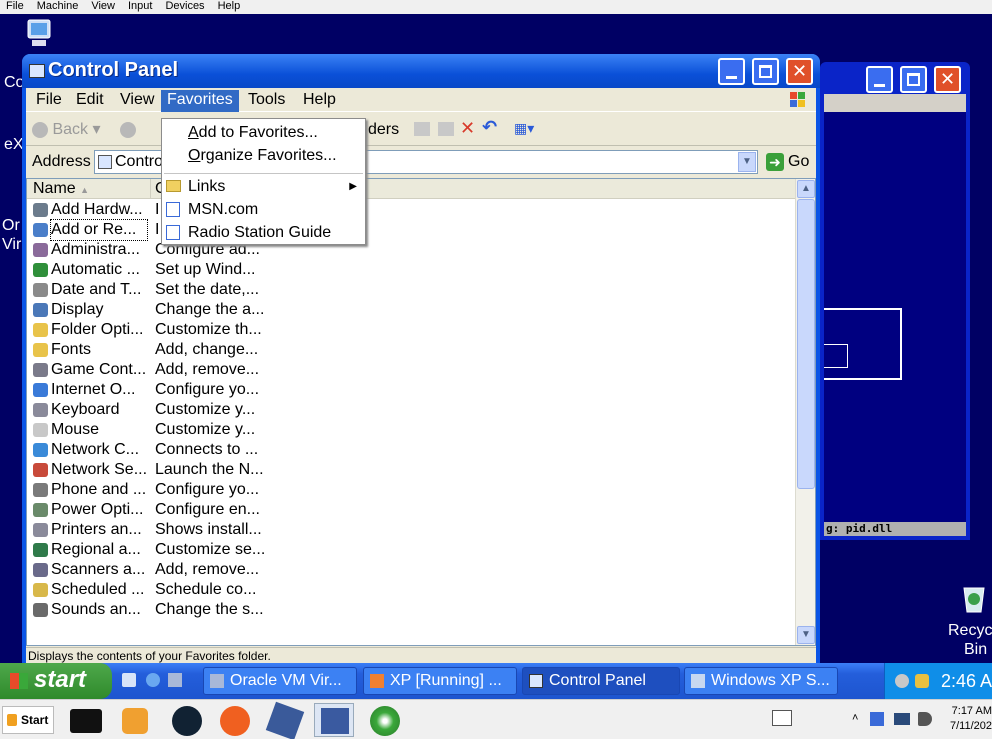 The width and height of the screenshot is (992, 739). What do you see at coordinates (263, 232) in the screenshot?
I see `radio-station-guide-item: Radio Station Guide` at bounding box center [263, 232].